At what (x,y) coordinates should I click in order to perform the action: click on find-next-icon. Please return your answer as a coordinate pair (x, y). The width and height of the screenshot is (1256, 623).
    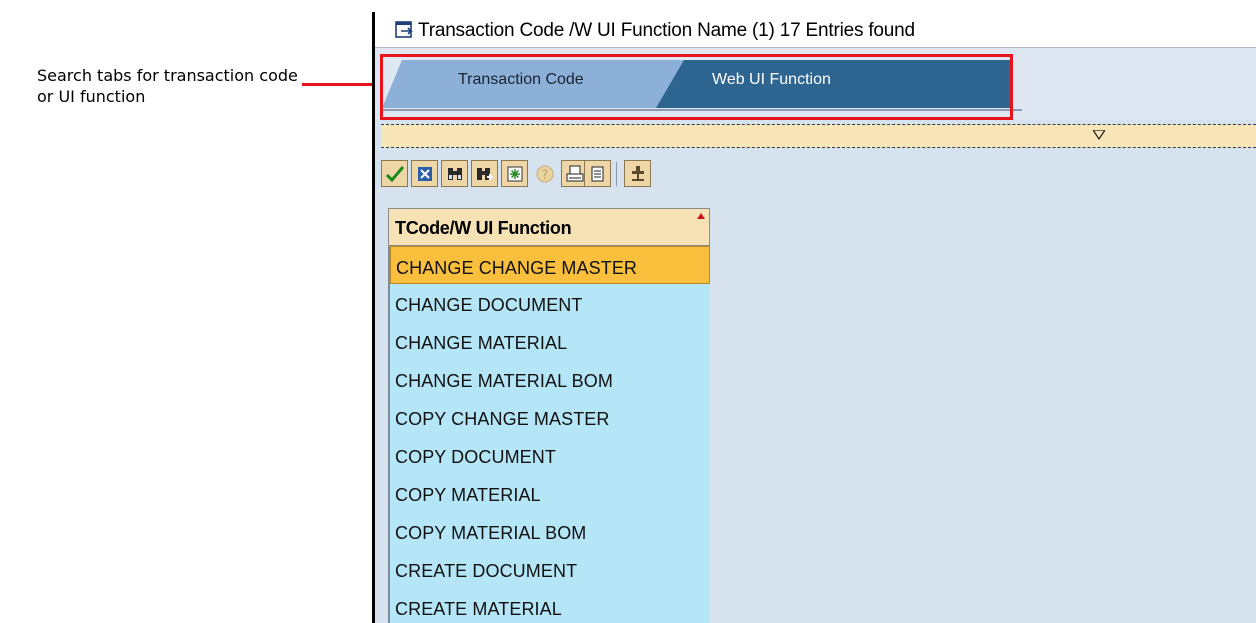
    Looking at the image, I should click on (484, 173).